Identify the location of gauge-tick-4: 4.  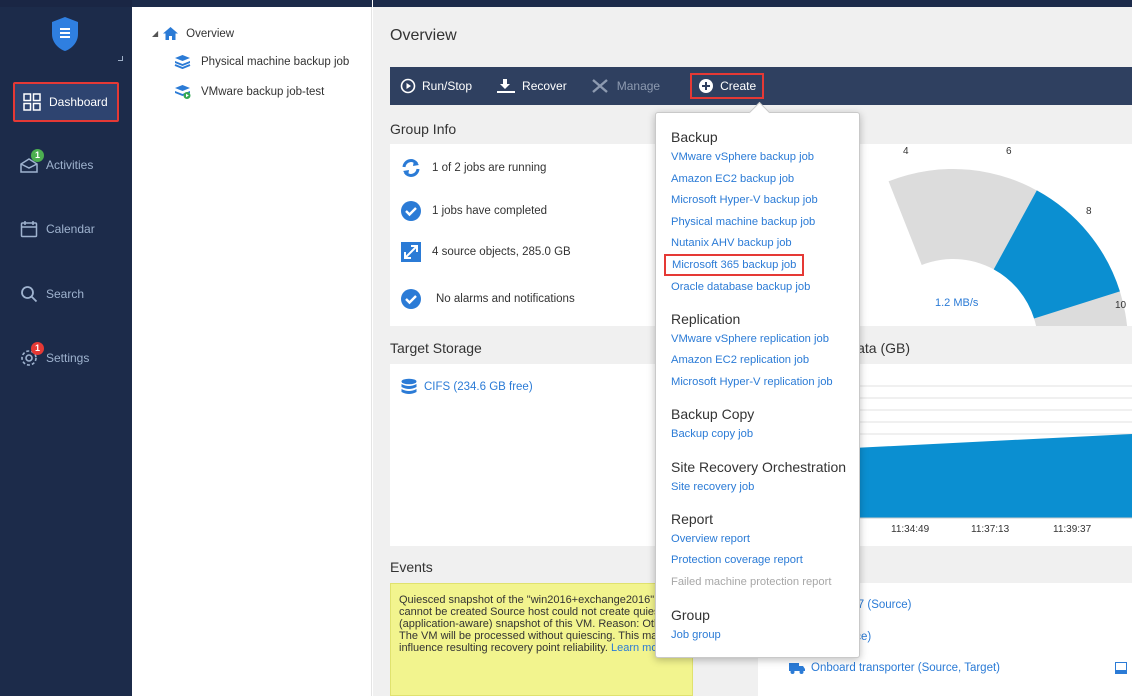
(906, 151).